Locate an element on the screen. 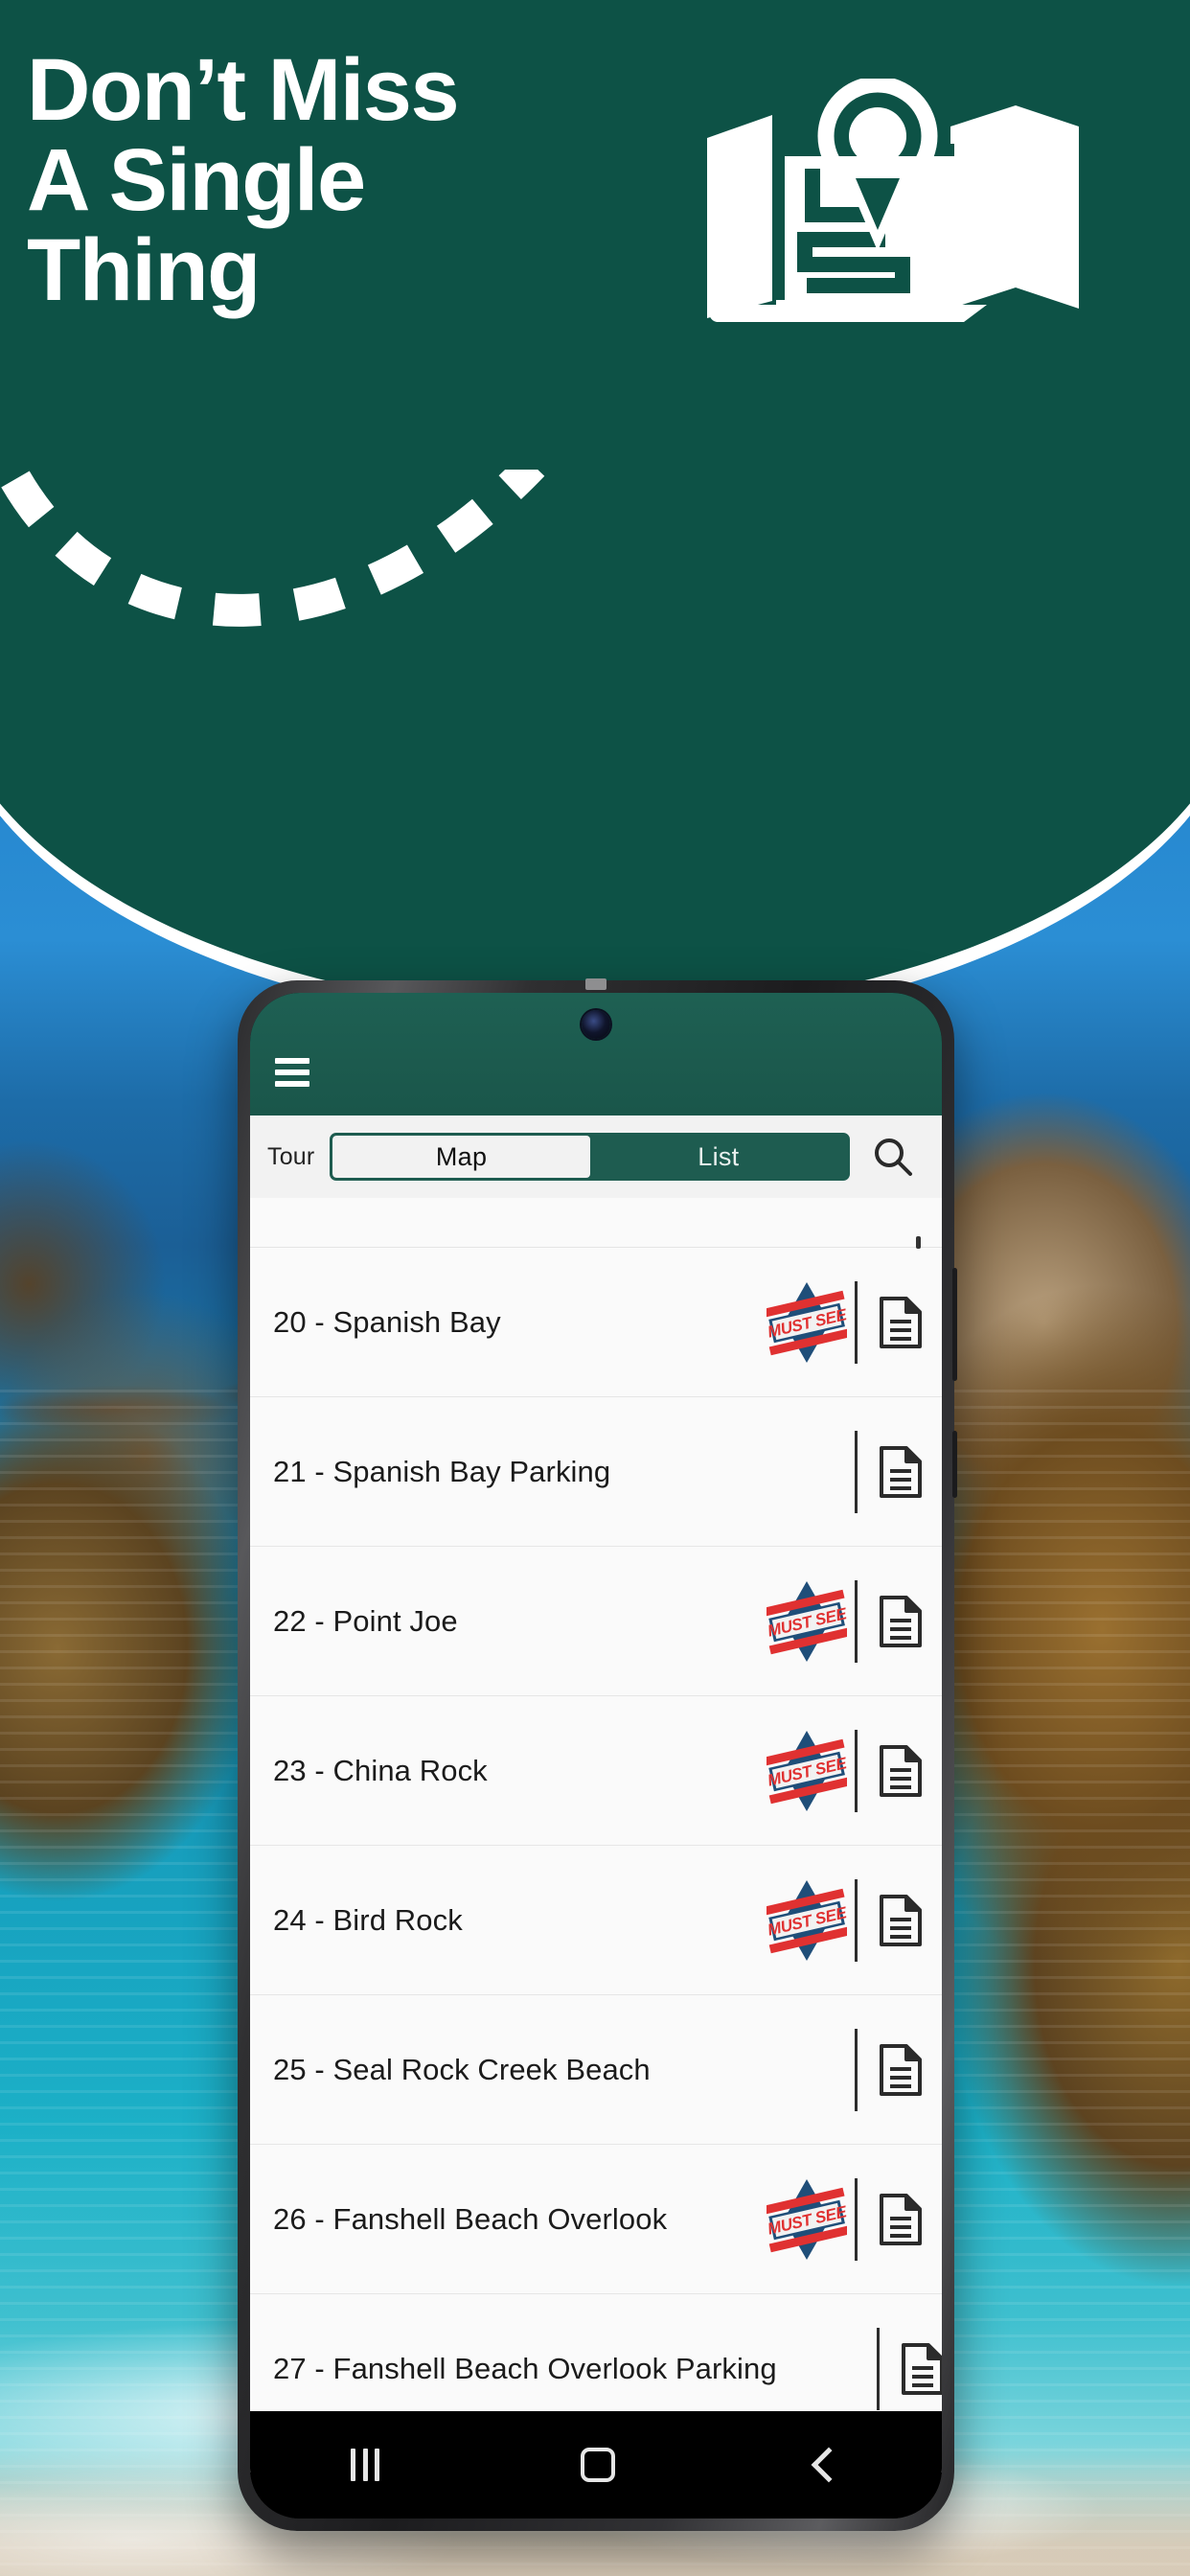 The height and width of the screenshot is (2576, 1190). tour-label: Tour is located at coordinates (291, 1156).